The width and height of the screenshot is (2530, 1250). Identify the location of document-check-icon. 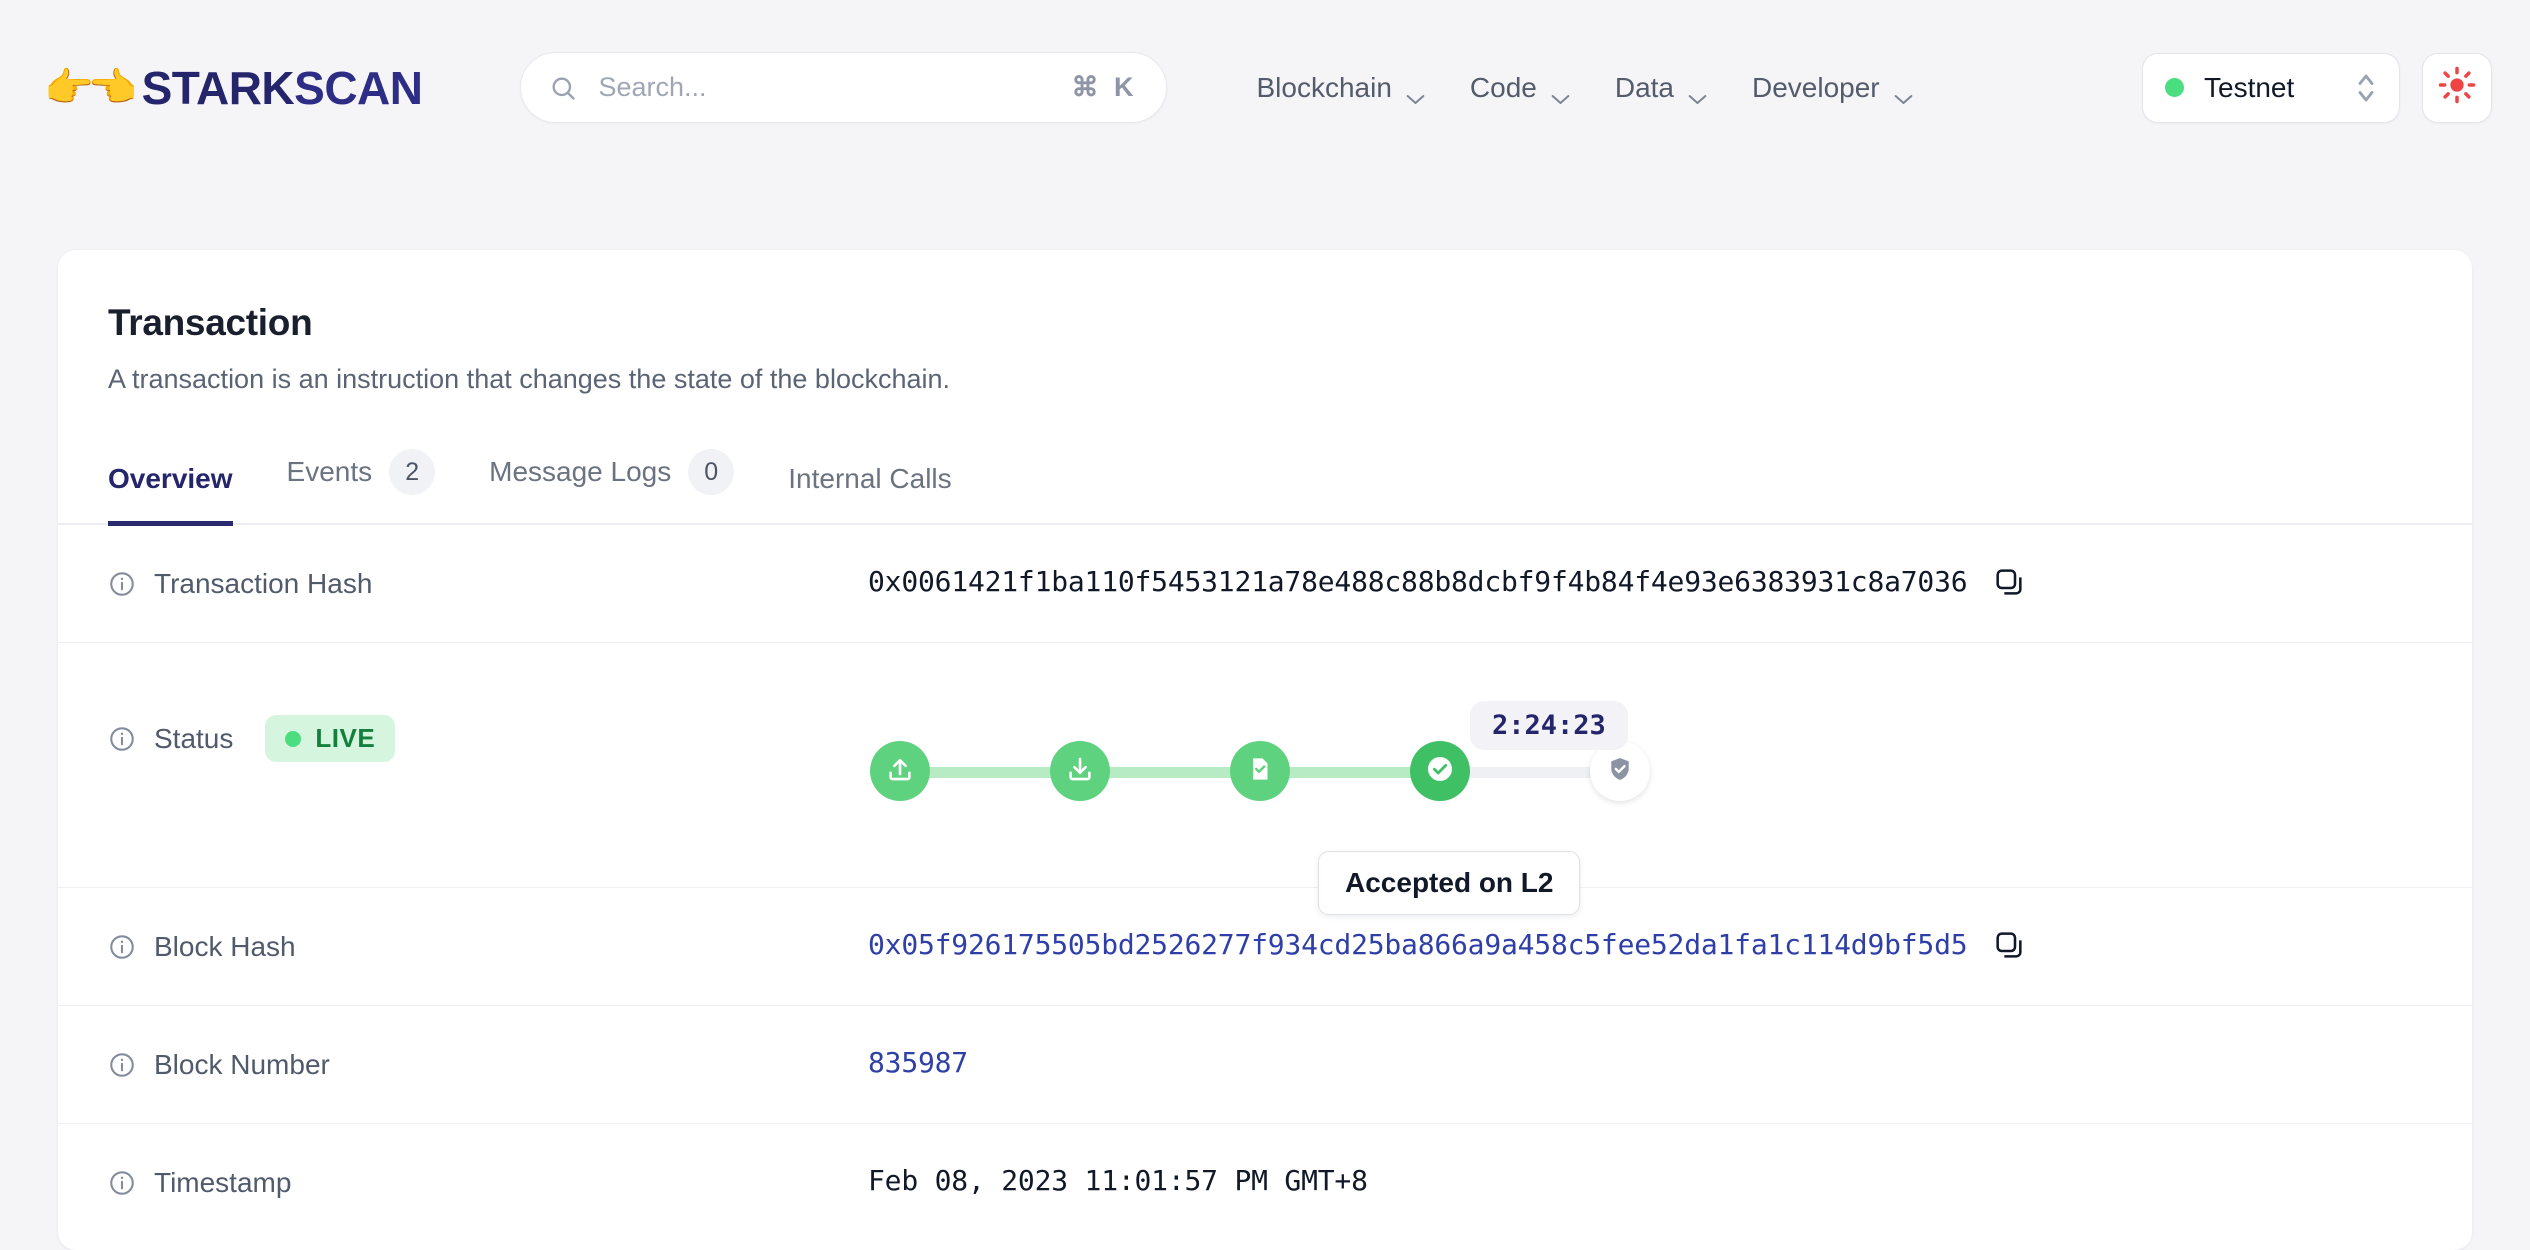
(1260, 771).